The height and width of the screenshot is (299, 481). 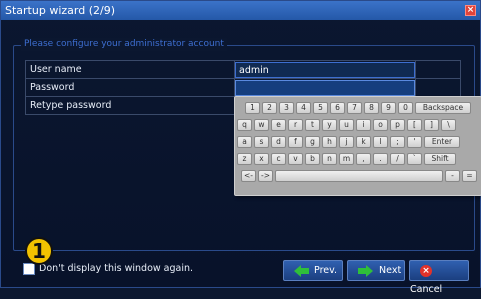 What do you see at coordinates (278, 159) in the screenshot?
I see `keyboard-key: c` at bounding box center [278, 159].